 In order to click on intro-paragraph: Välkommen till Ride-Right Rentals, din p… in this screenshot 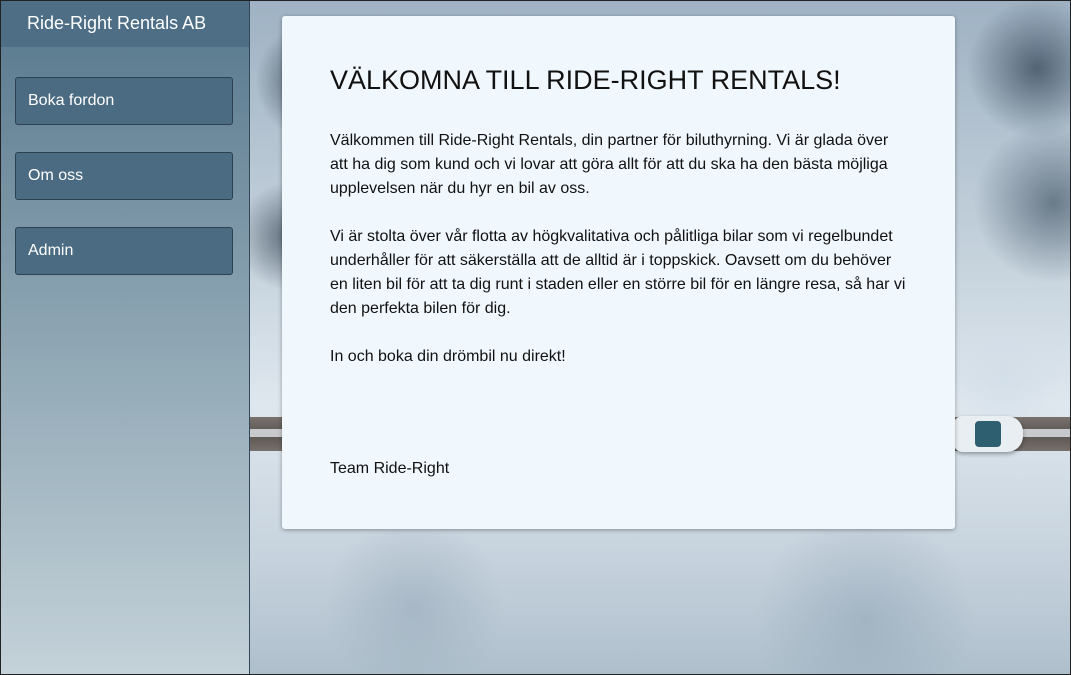, I will do `click(609, 164)`.